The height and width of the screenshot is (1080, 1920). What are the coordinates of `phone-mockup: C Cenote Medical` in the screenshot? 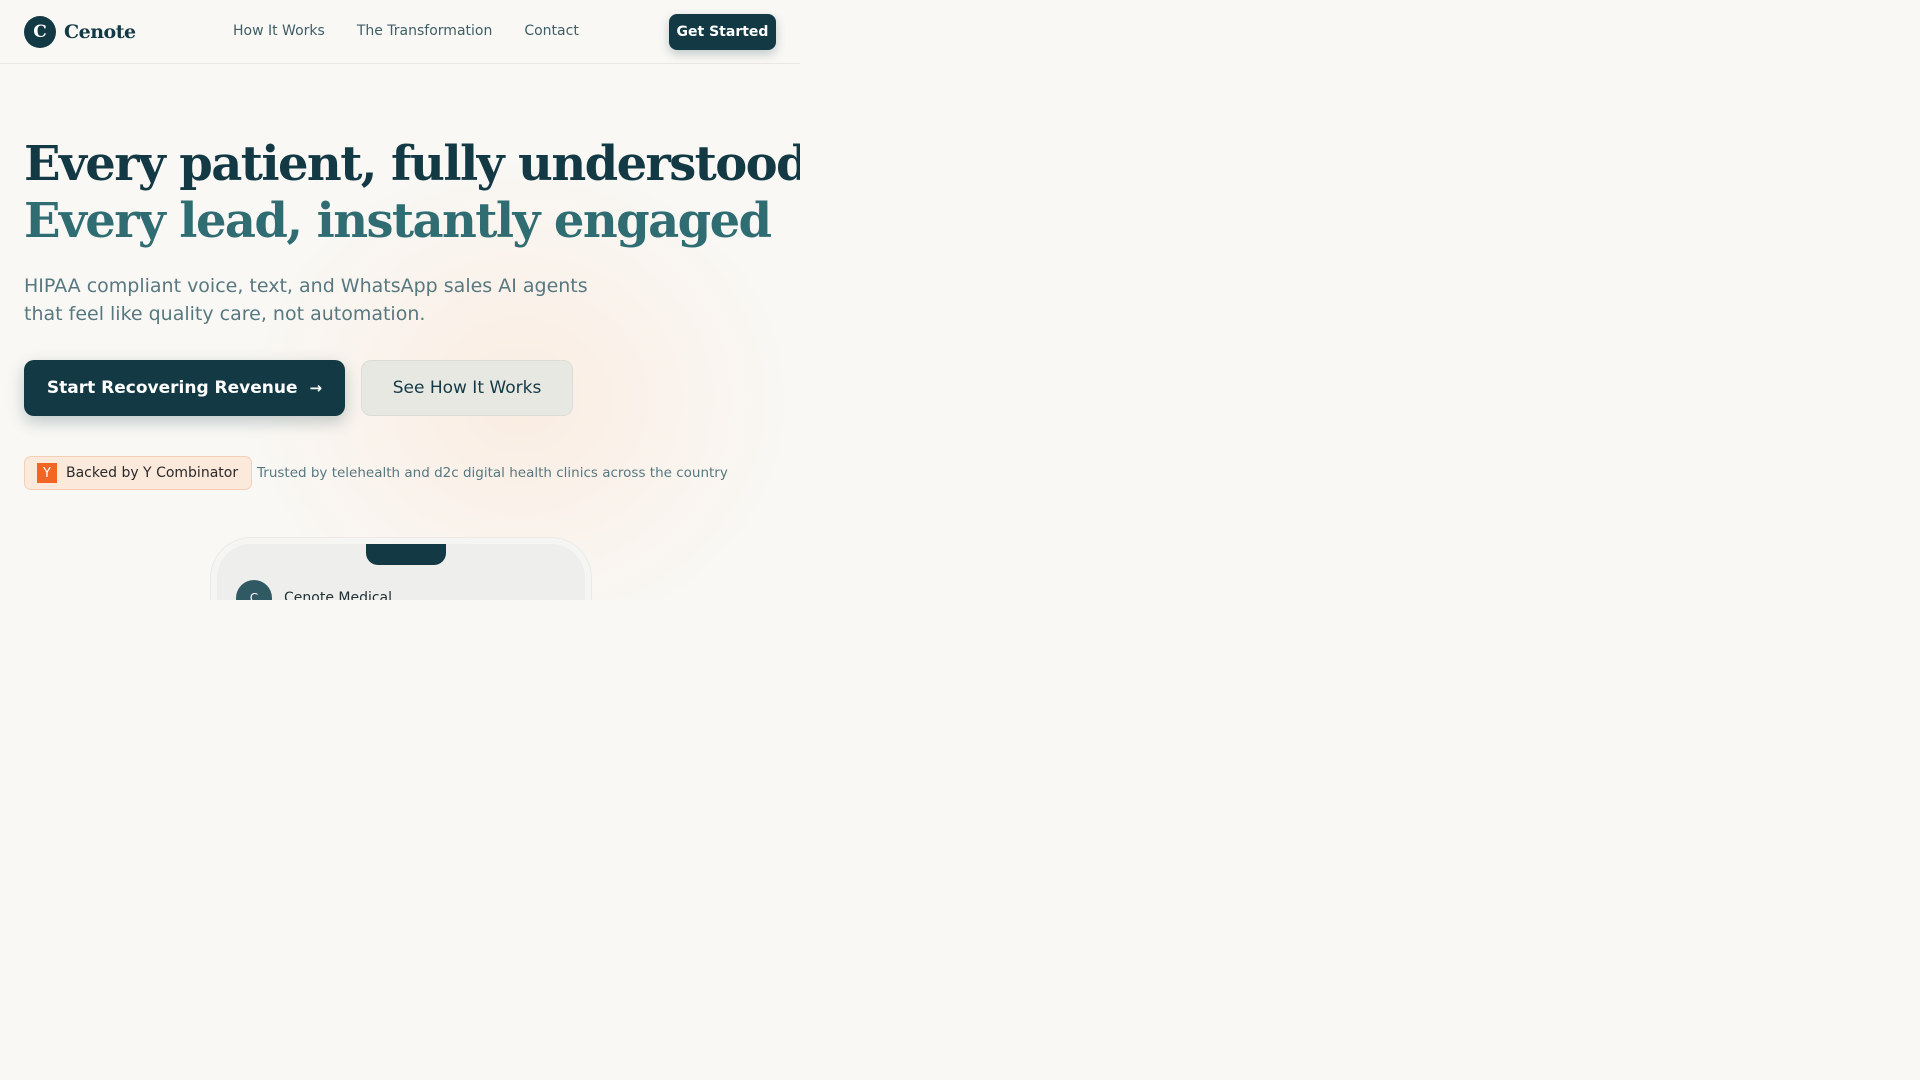 It's located at (401, 569).